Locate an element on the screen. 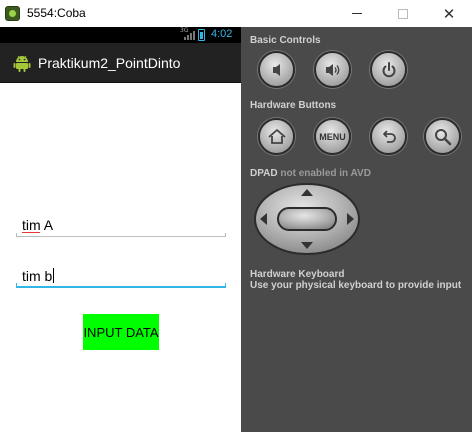 The width and height of the screenshot is (472, 432). window-title-bar: 5554:Coba ✕ is located at coordinates (236, 13).